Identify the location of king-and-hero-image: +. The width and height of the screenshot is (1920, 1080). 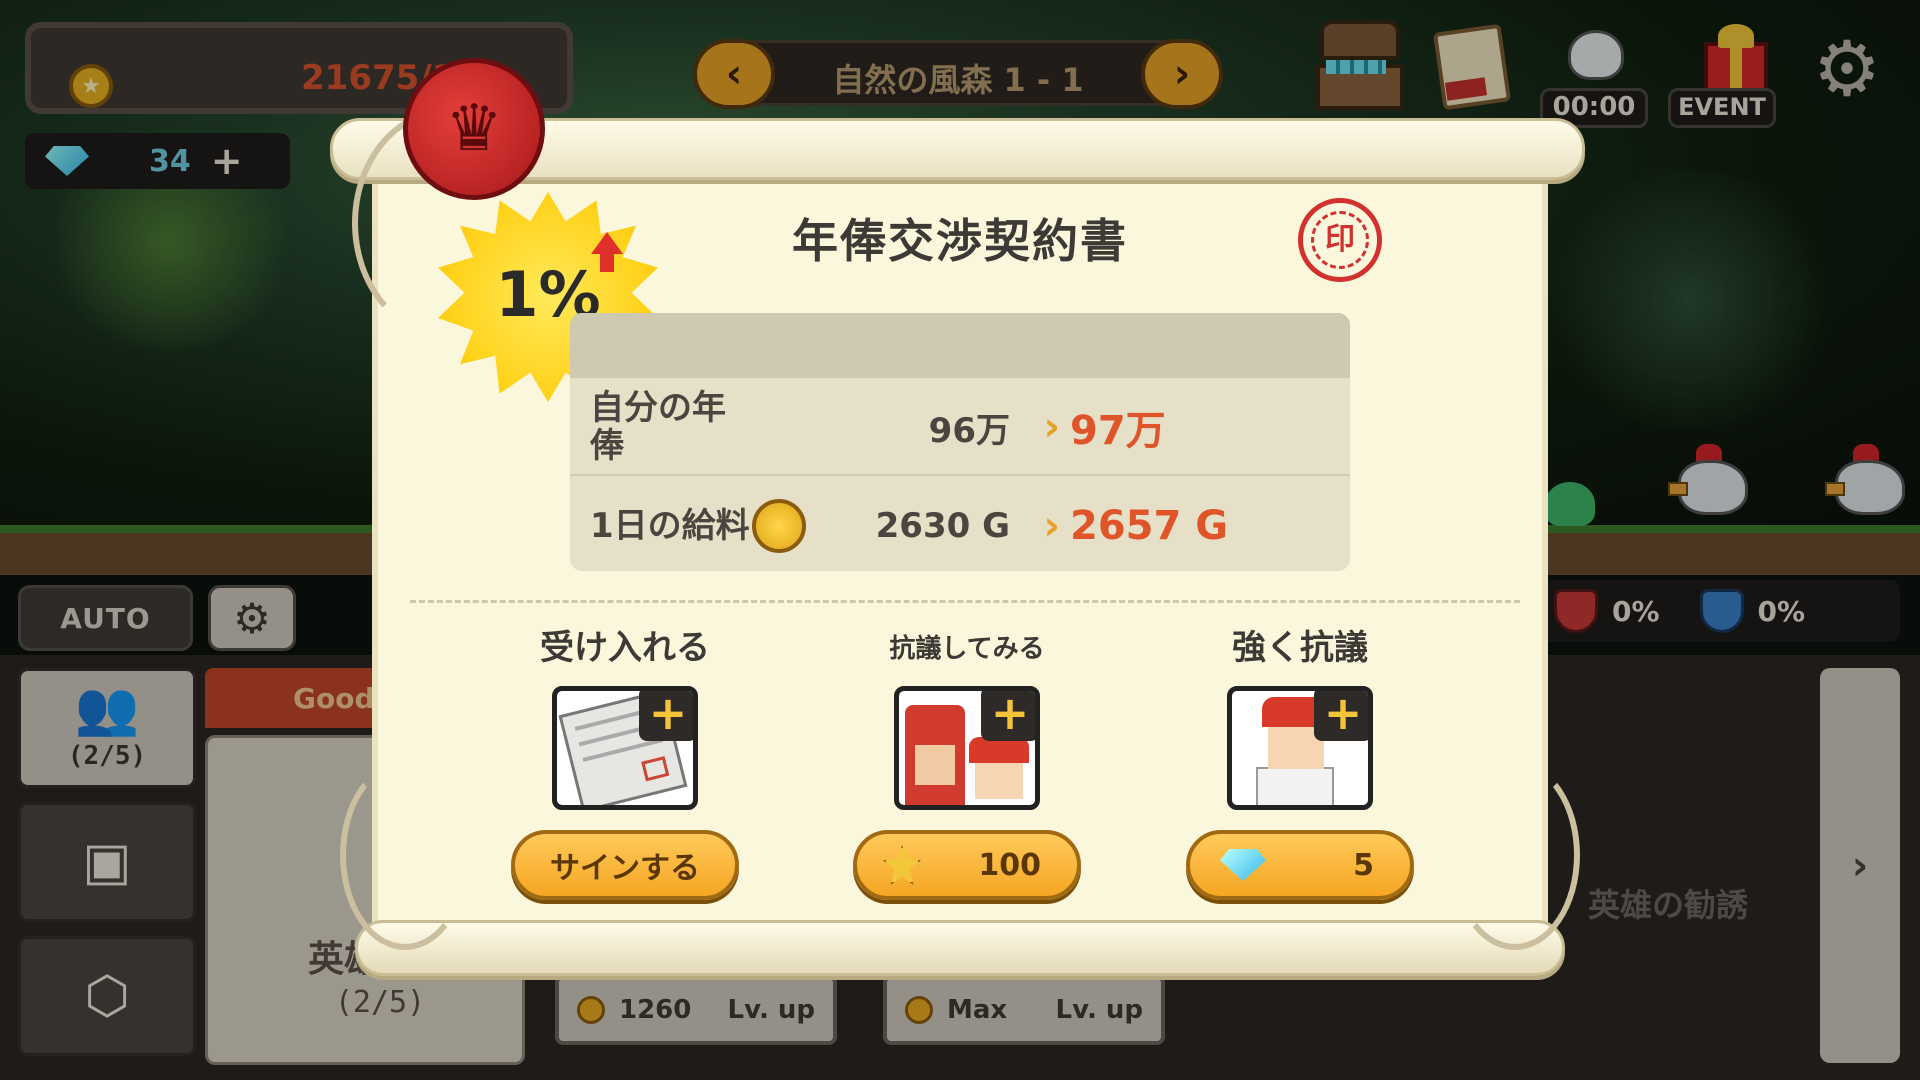
(967, 748).